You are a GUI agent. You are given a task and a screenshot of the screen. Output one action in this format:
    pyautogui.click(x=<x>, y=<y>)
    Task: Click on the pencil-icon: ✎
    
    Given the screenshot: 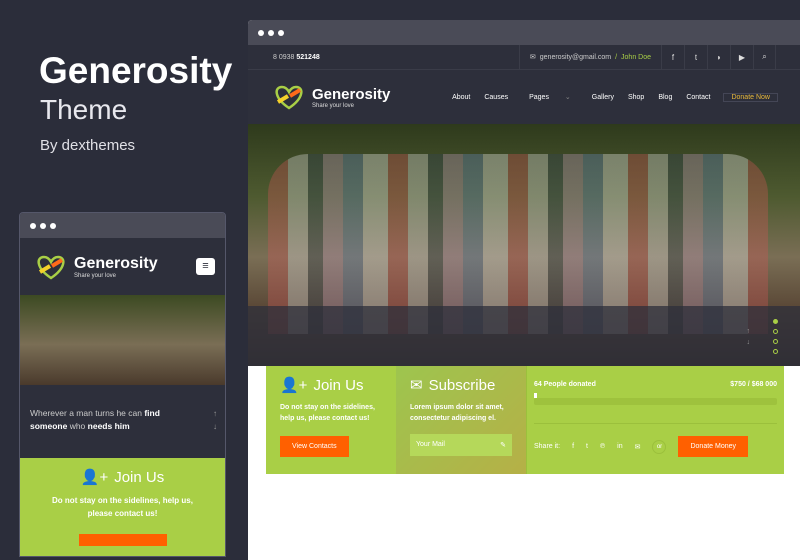 What is the action you would take?
    pyautogui.click(x=503, y=445)
    